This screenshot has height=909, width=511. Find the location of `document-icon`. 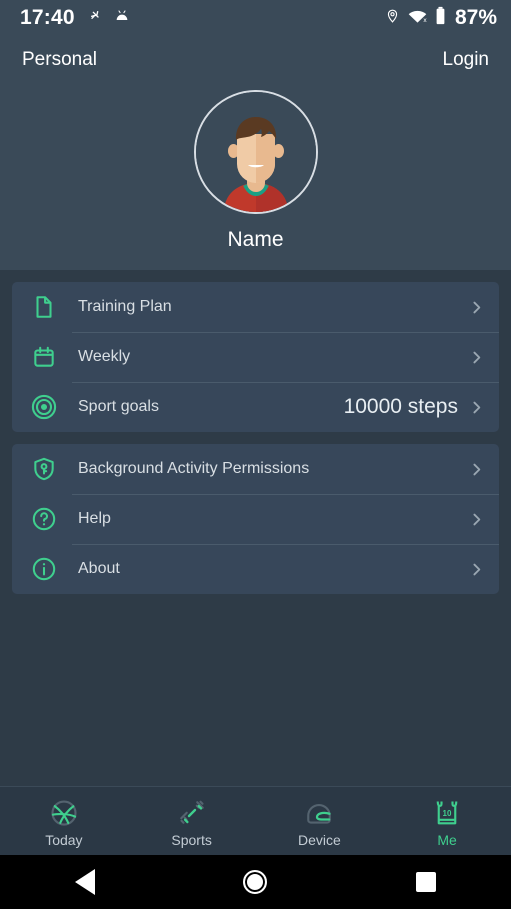

document-icon is located at coordinates (44, 307).